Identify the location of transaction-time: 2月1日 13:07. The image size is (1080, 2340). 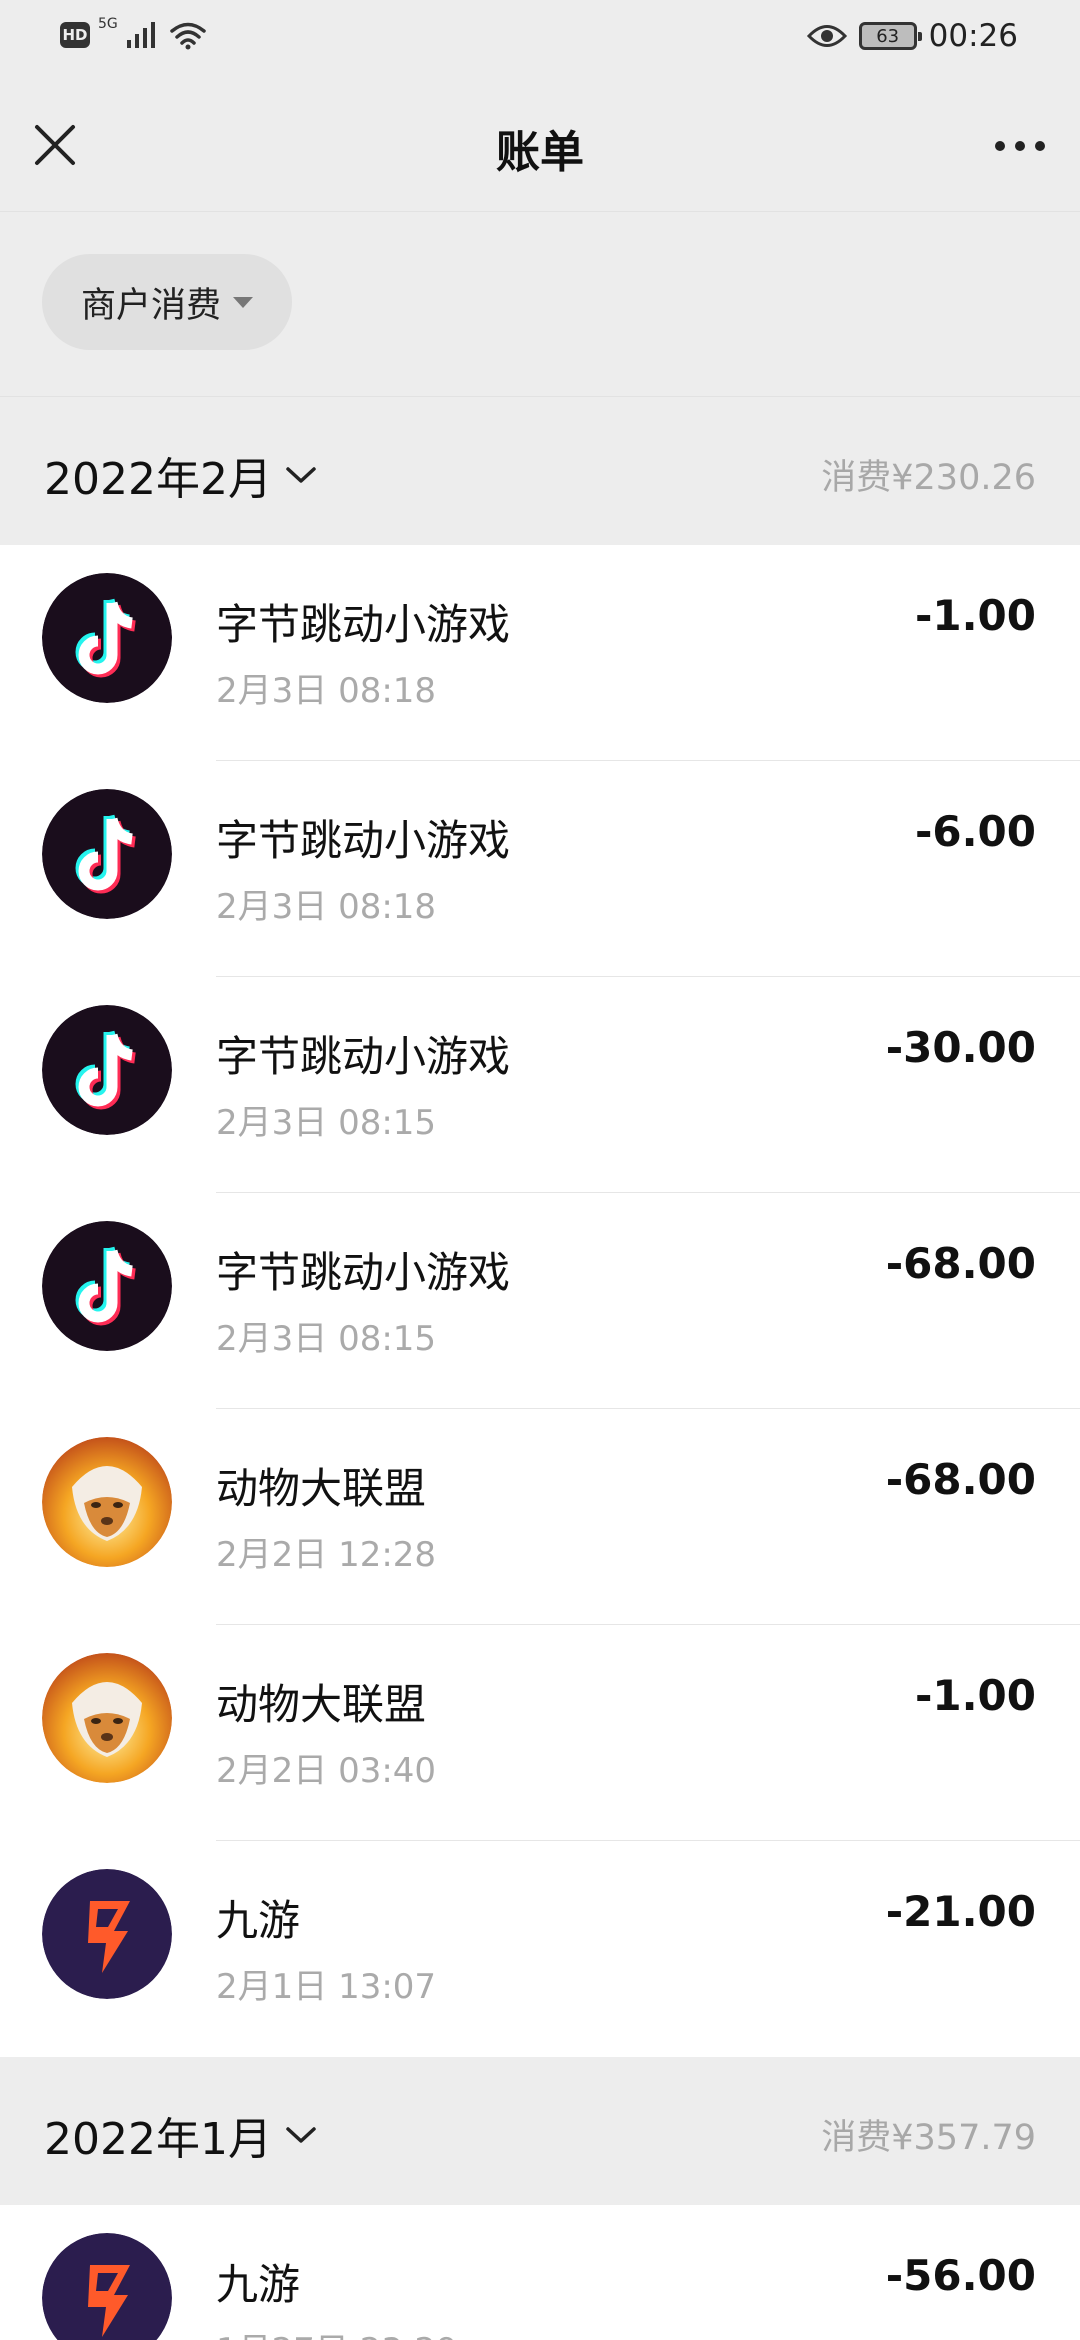
(326, 1987).